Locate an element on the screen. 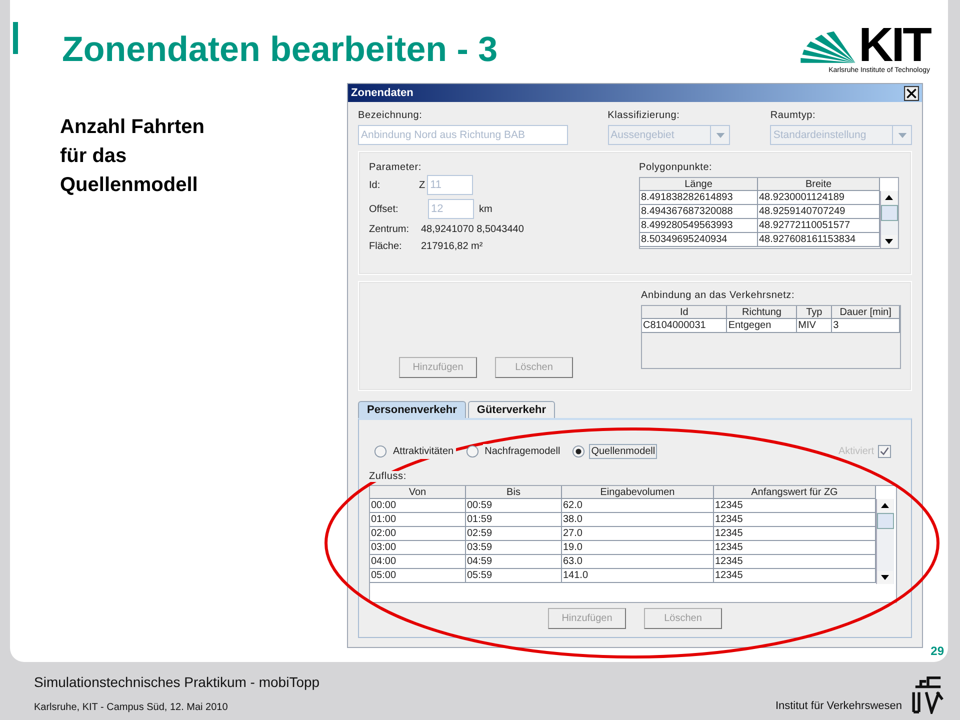 The image size is (960, 720). column-header: Dauer [min] is located at coordinates (866, 312).